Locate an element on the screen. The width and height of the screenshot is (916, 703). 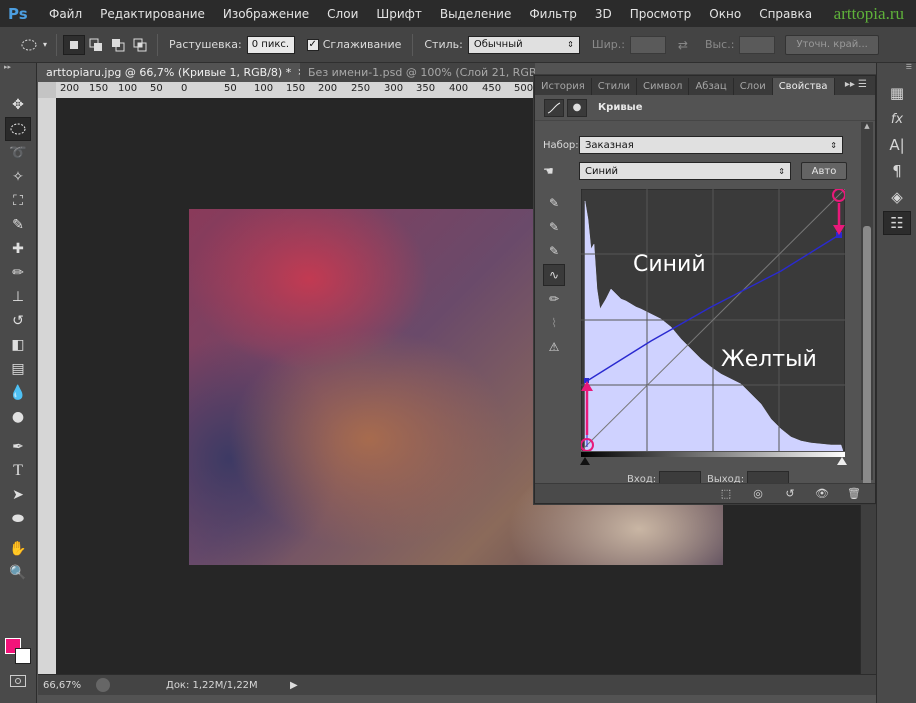
tab-layers: Слои is located at coordinates (753, 86).